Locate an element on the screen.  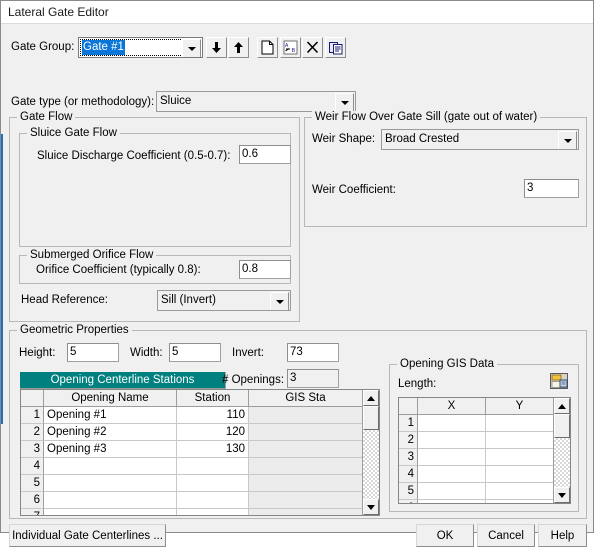
new-gate-group-button is located at coordinates (267, 47).